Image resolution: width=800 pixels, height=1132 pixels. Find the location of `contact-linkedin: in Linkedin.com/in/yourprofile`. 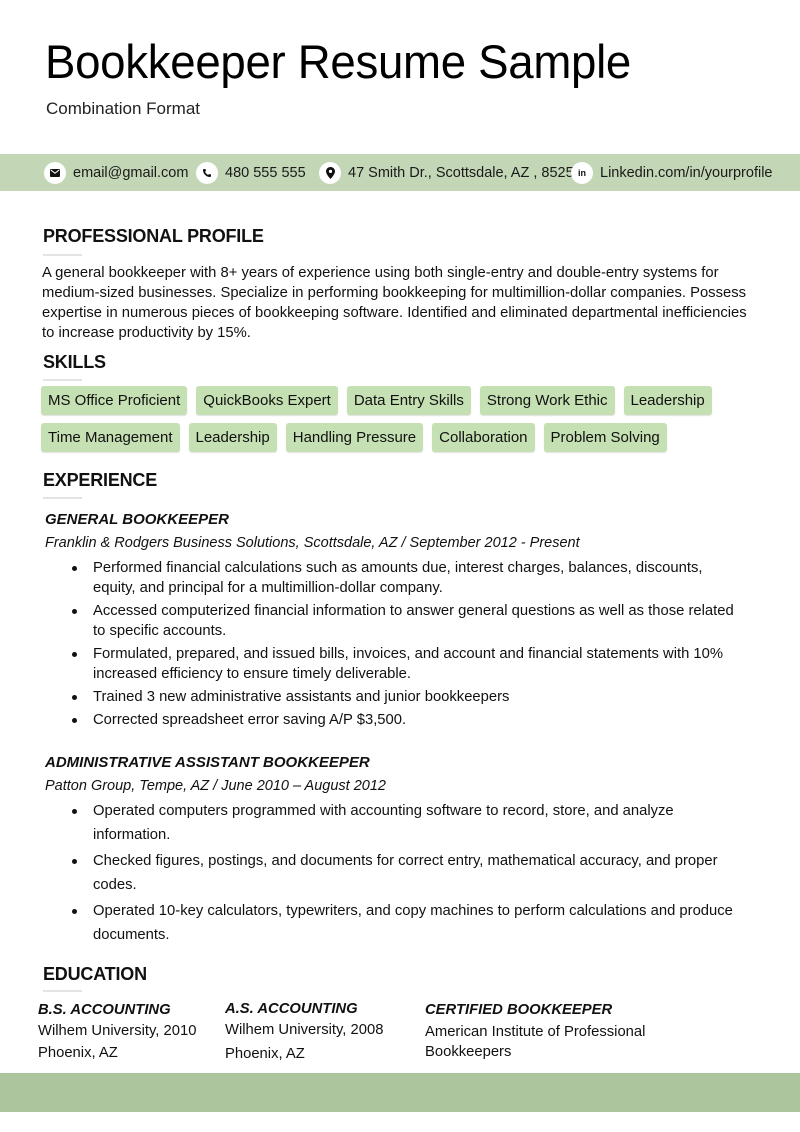

contact-linkedin: in Linkedin.com/in/yourprofile is located at coordinates (671, 172).